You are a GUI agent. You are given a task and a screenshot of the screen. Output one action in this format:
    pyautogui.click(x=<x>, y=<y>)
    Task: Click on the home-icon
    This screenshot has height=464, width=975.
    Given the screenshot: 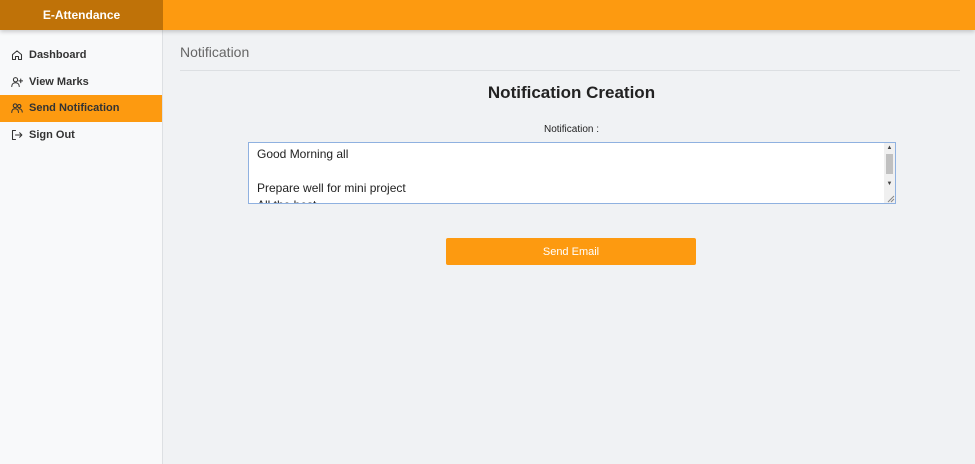 What is the action you would take?
    pyautogui.click(x=17, y=55)
    